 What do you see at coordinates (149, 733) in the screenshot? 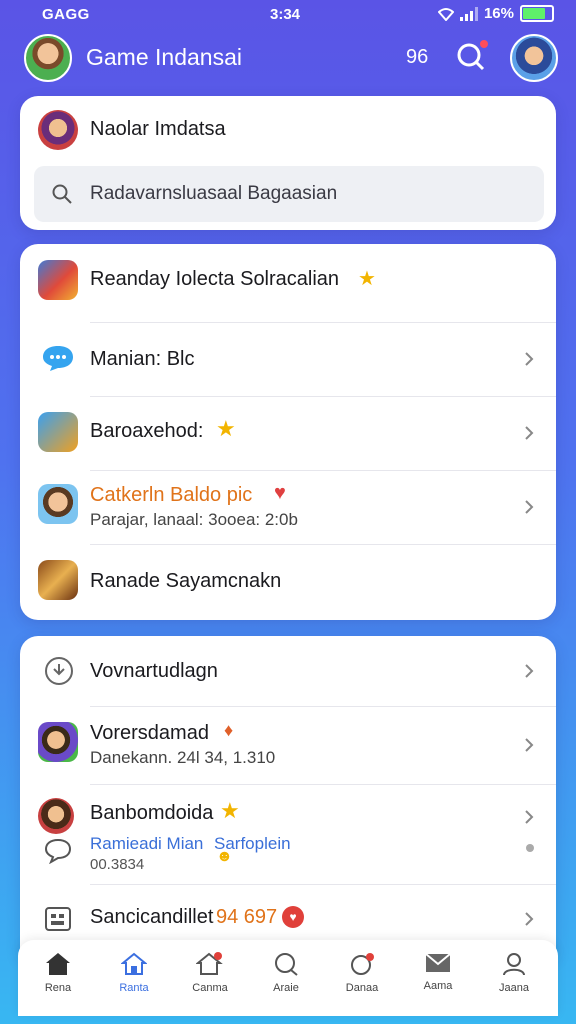
I see `list-item-title: Vorersdamad` at bounding box center [149, 733].